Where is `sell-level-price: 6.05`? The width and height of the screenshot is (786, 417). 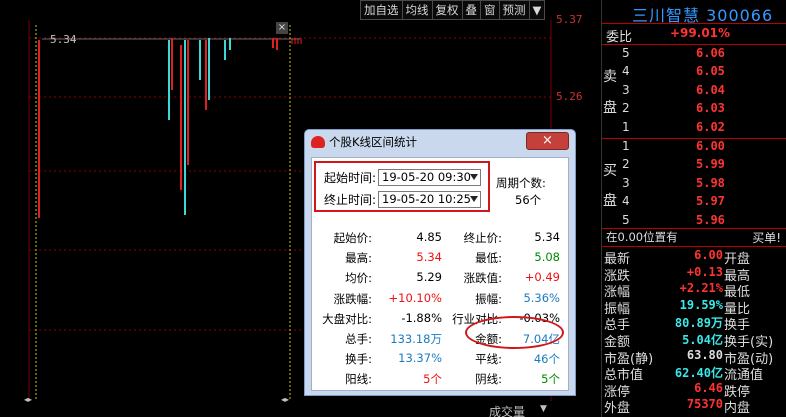
sell-level-price: 6.05 is located at coordinates (710, 71).